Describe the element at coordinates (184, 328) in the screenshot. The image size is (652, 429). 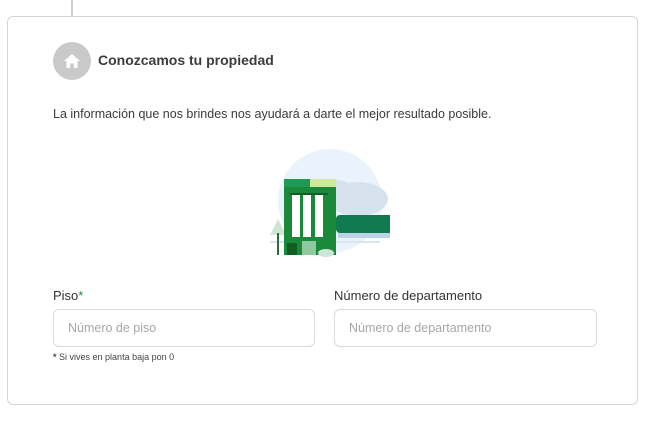
I see `piso-input` at that location.